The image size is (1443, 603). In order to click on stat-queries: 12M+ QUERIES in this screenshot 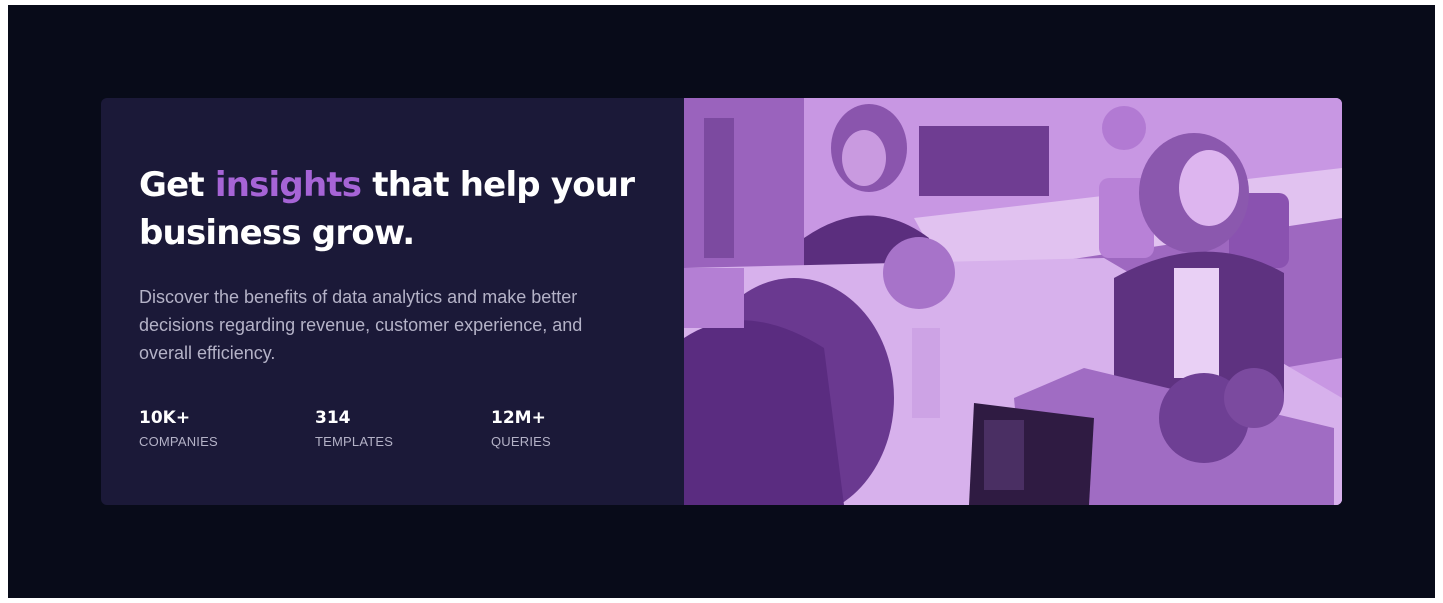, I will do `click(579, 428)`.